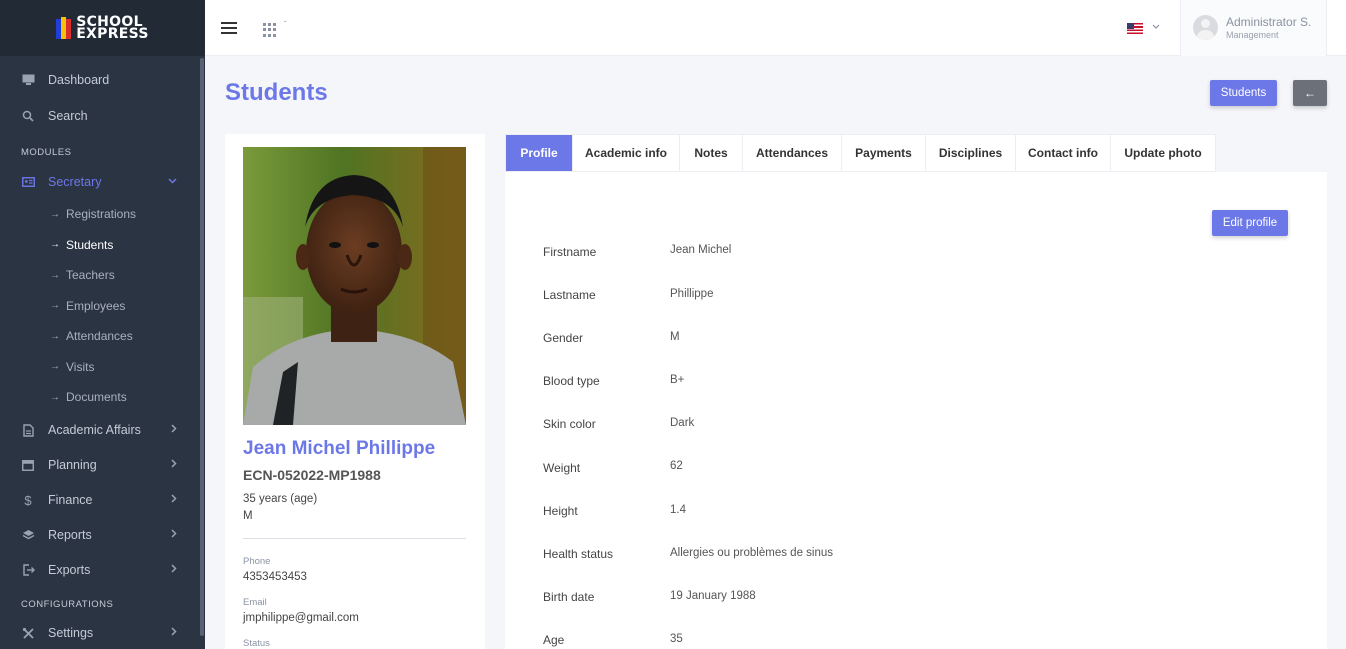  Describe the element at coordinates (102, 535) in the screenshot. I see `sidebar-item-reports: Reports` at that location.